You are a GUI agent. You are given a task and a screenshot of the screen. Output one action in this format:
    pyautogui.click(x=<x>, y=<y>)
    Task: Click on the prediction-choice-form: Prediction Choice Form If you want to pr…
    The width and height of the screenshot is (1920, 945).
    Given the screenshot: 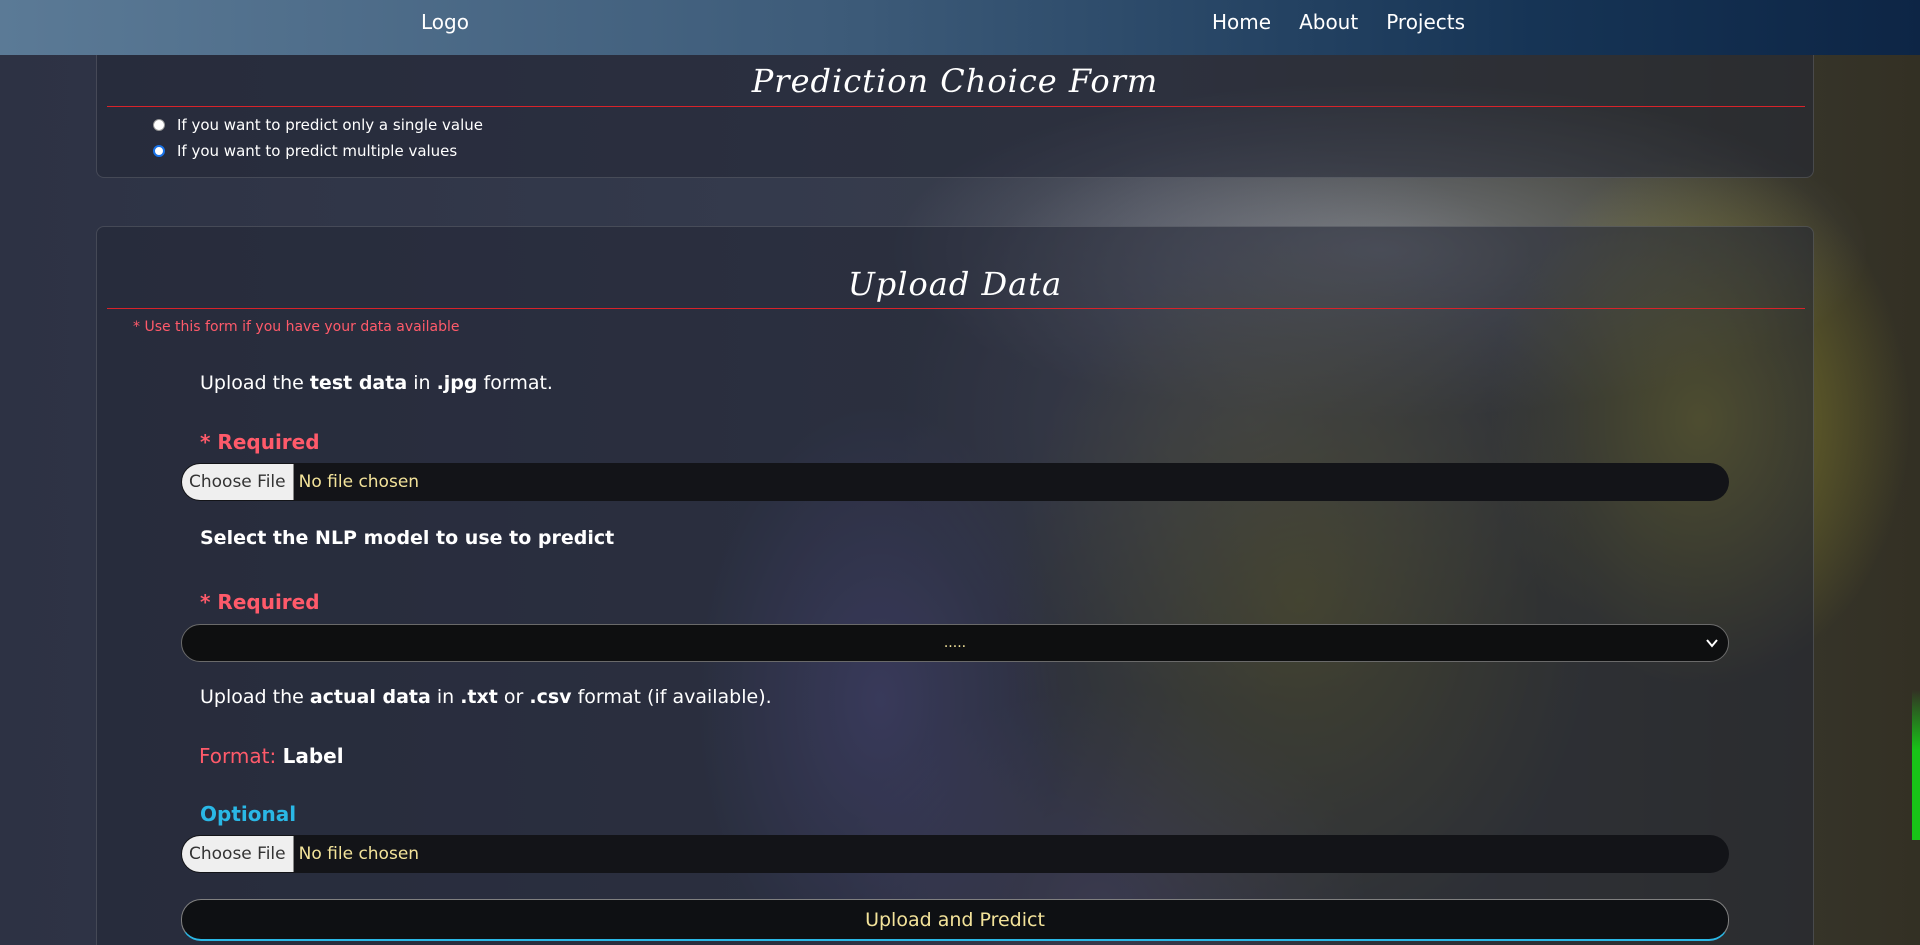 What is the action you would take?
    pyautogui.click(x=955, y=109)
    